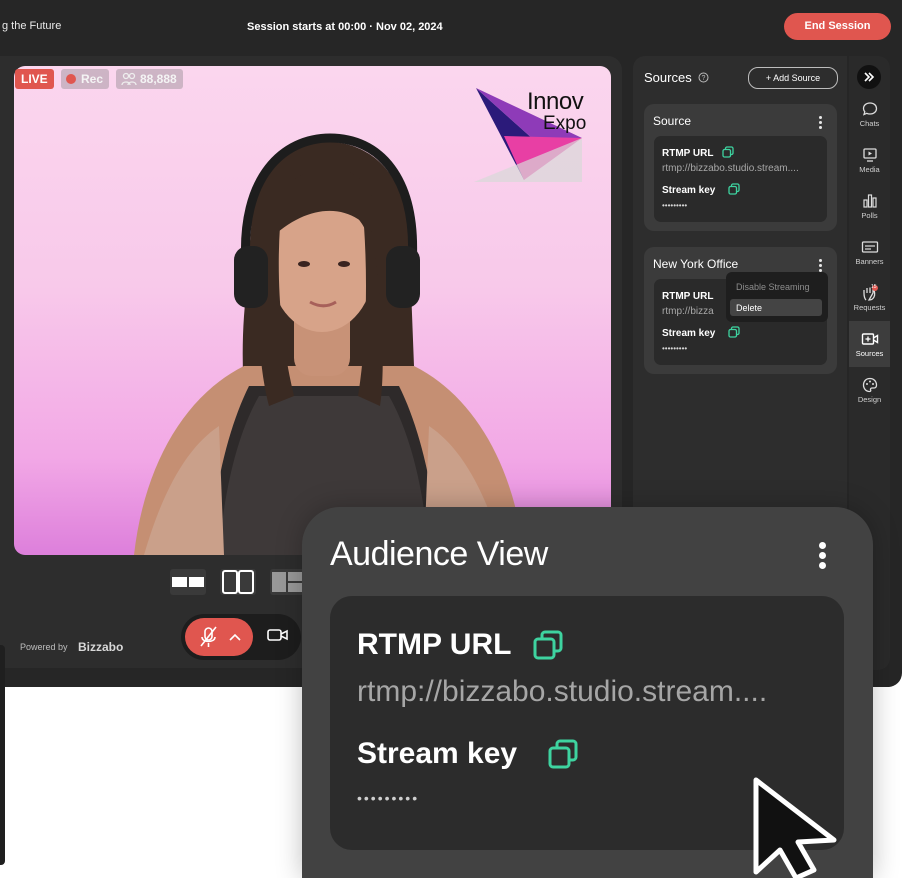  What do you see at coordinates (34, 79) in the screenshot?
I see `live-badge: LIVE` at bounding box center [34, 79].